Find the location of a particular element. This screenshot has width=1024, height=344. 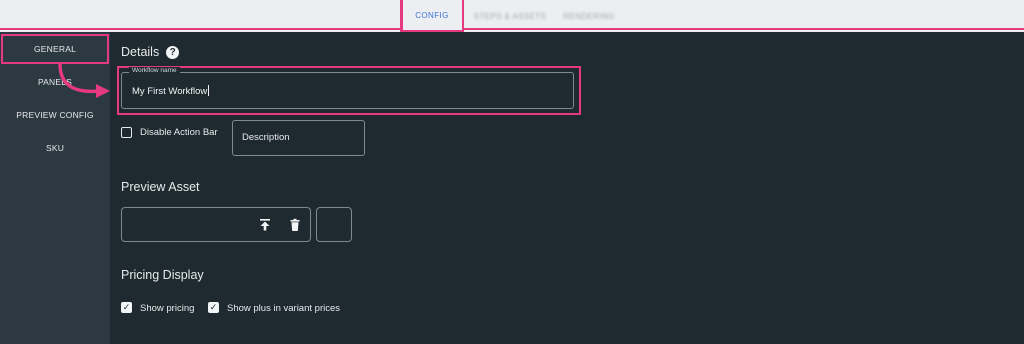

disable-action-bar-checkbox is located at coordinates (126, 132).